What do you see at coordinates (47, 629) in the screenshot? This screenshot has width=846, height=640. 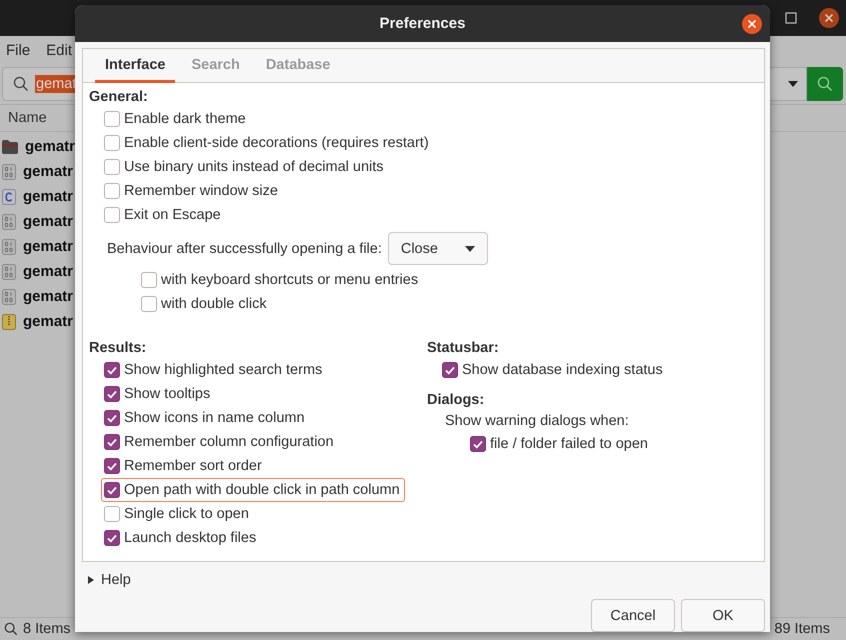 I see `status-text: 8 Items` at bounding box center [47, 629].